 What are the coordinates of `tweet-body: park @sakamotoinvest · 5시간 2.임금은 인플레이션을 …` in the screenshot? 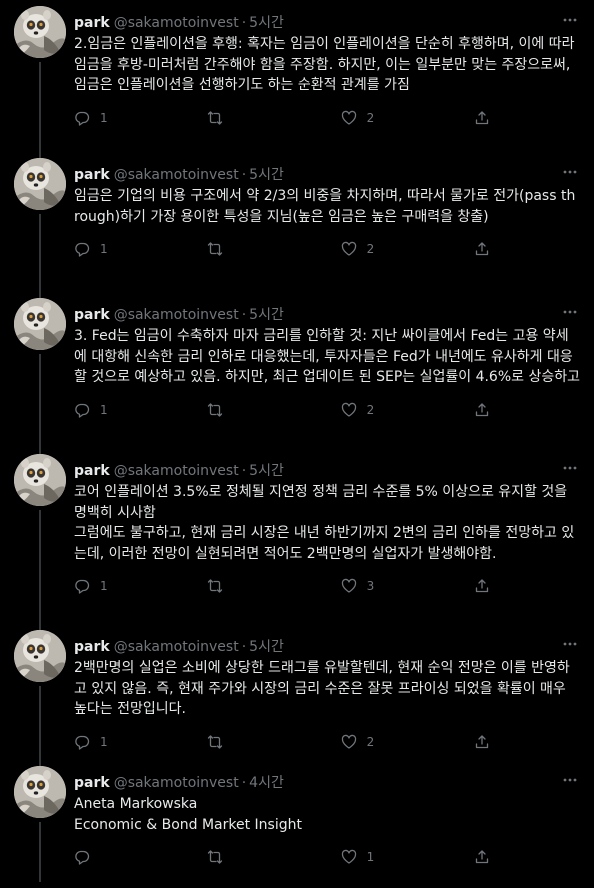 It's located at (327, 82).